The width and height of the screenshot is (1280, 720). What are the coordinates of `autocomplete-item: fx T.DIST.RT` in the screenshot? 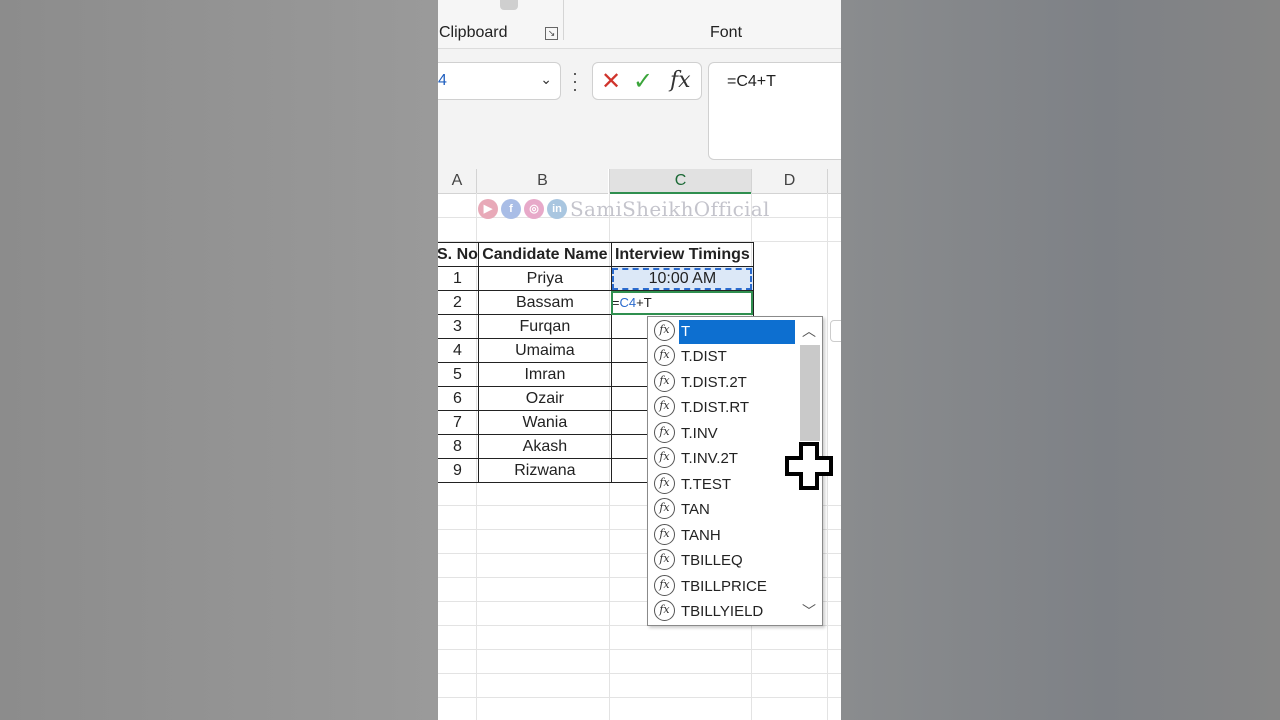 It's located at (723, 408).